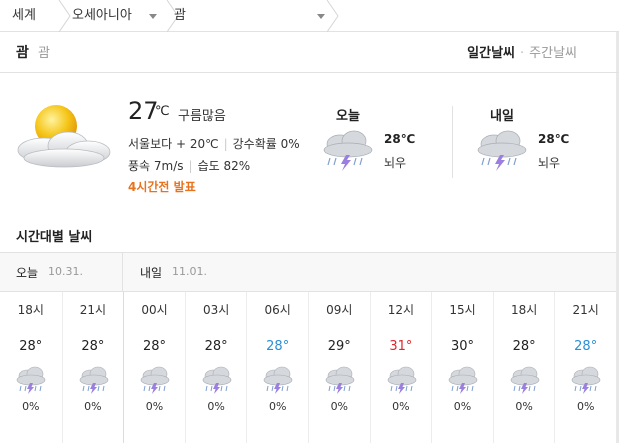 This screenshot has height=443, width=619. I want to click on forecast-today-temp: 28℃, so click(400, 139).